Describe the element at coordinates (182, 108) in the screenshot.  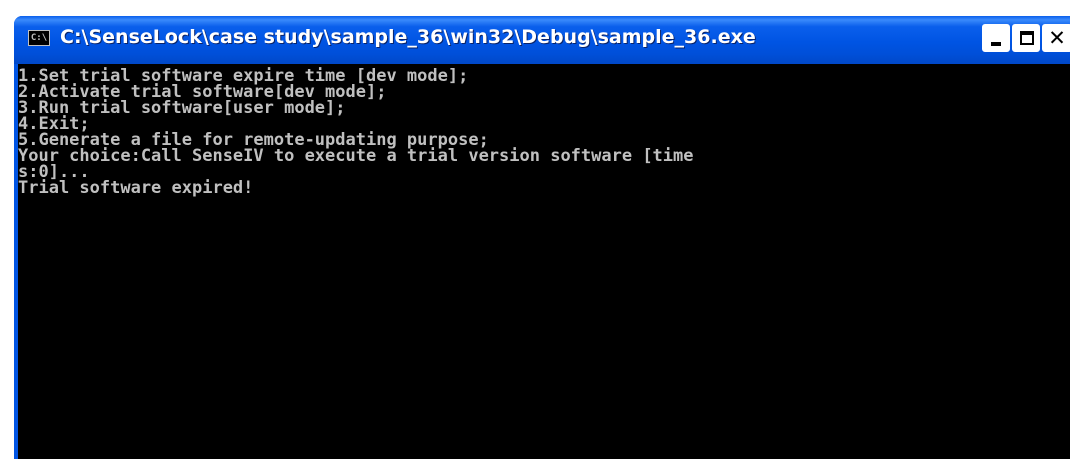
I see `console-line: 3.Run trial software[user mode];` at that location.